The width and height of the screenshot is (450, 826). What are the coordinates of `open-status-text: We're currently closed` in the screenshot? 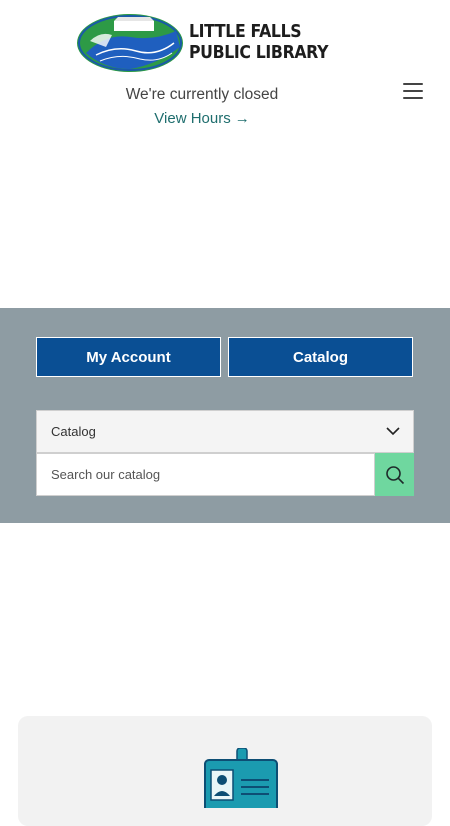 It's located at (202, 94).